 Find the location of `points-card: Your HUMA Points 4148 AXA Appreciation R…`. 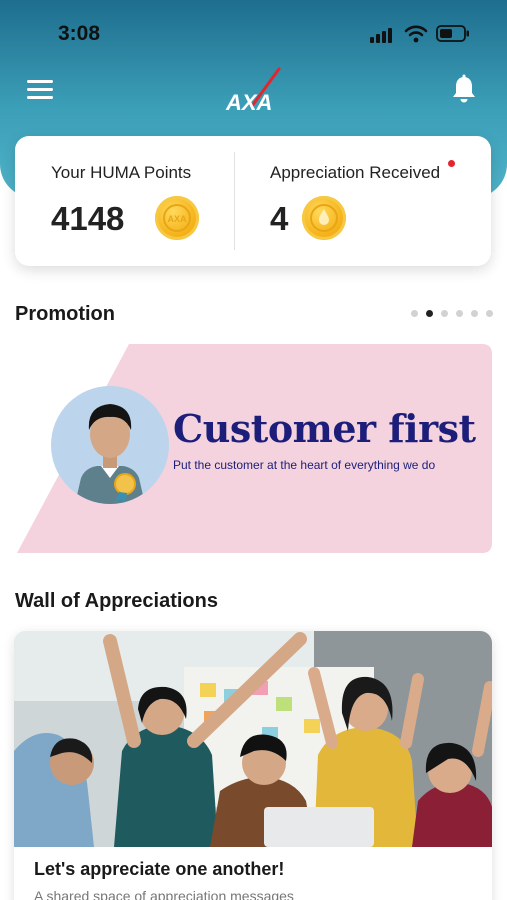

points-card: Your HUMA Points 4148 AXA Appreciation R… is located at coordinates (253, 201).